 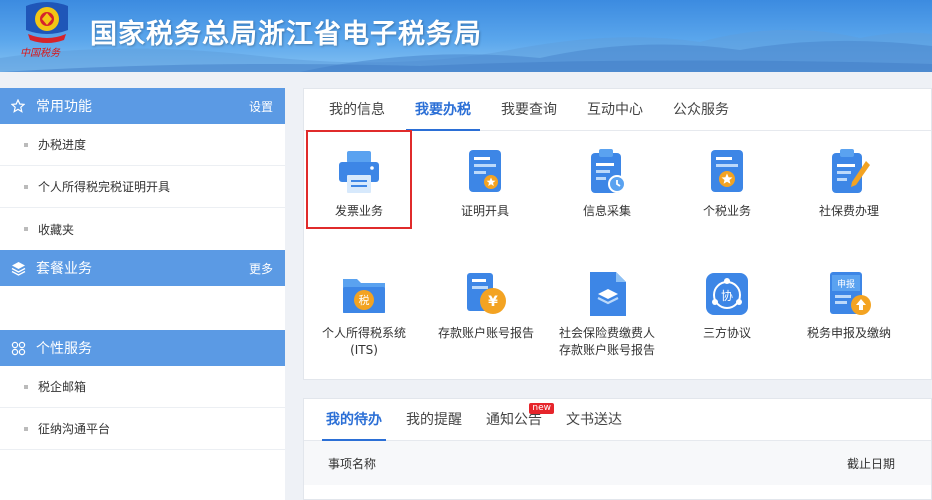 What do you see at coordinates (850, 293) in the screenshot?
I see `declaration-upload-icon: 申报` at bounding box center [850, 293].